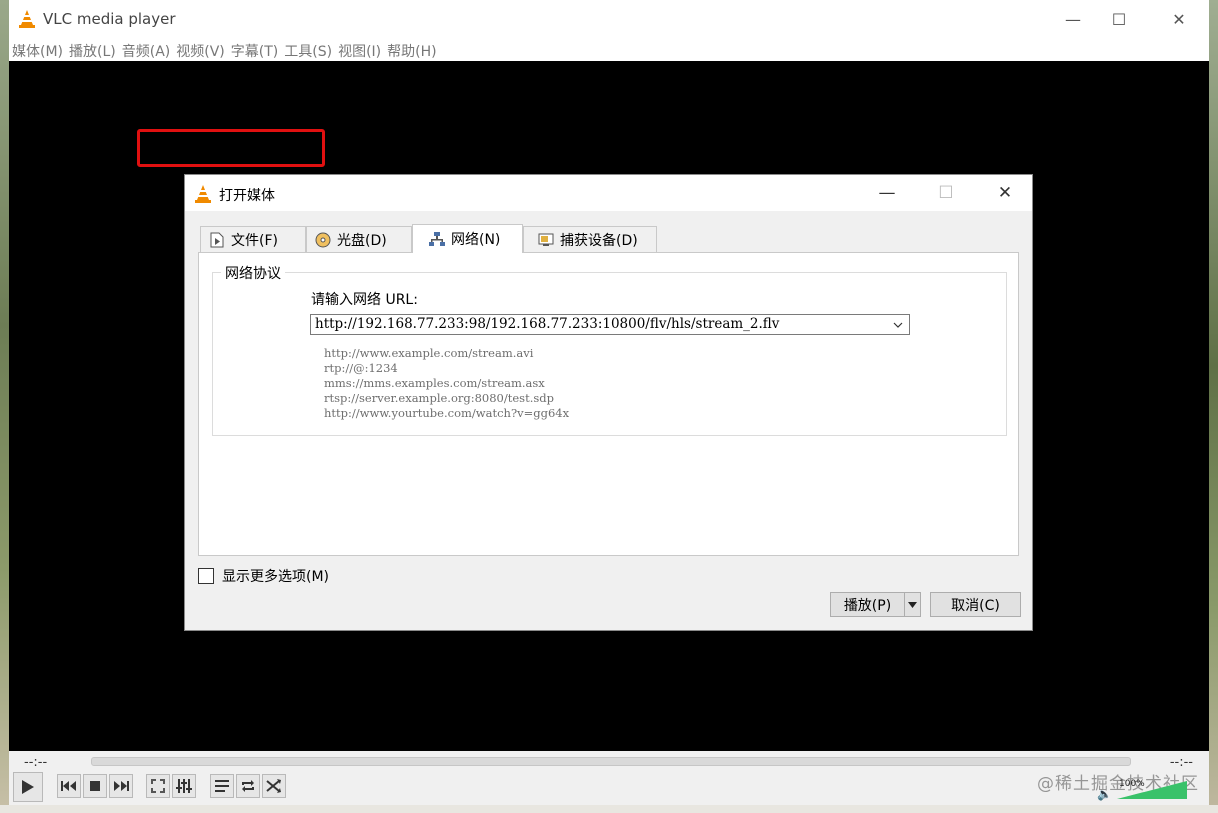 The height and width of the screenshot is (813, 1218). I want to click on tab-network: 网络(N), so click(467, 238).